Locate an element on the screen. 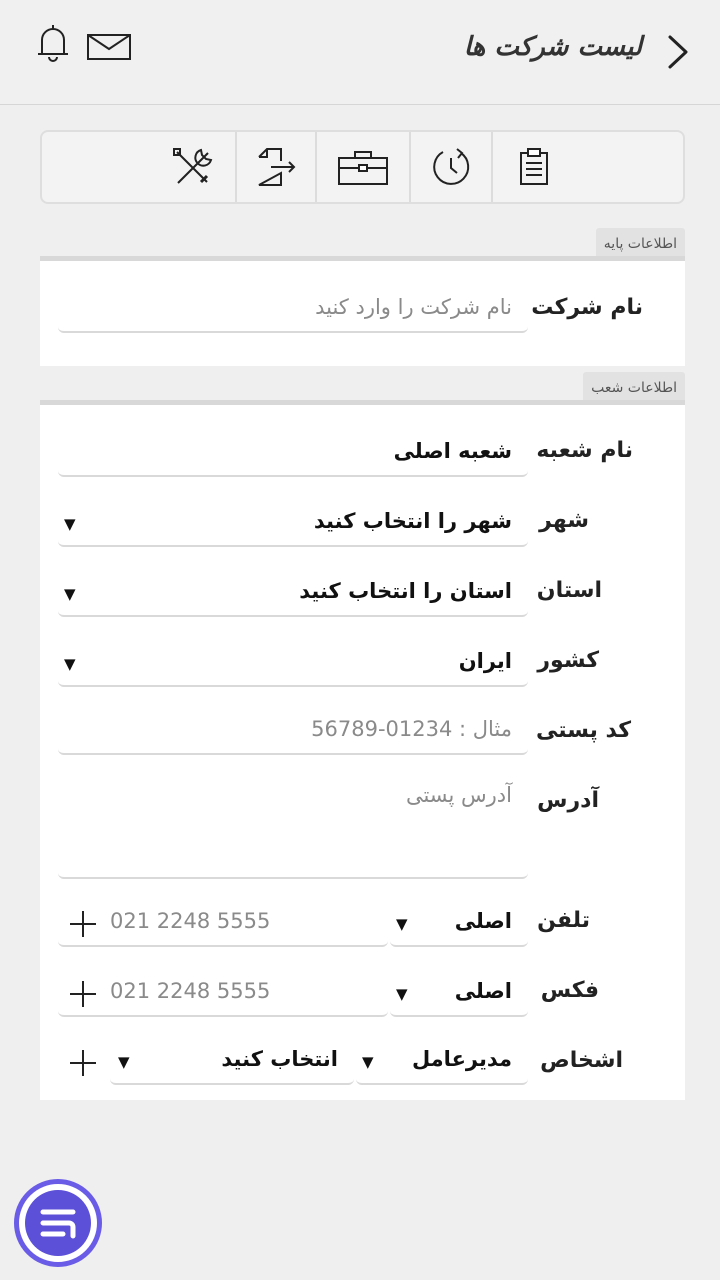  briefcase-icon is located at coordinates (363, 168).